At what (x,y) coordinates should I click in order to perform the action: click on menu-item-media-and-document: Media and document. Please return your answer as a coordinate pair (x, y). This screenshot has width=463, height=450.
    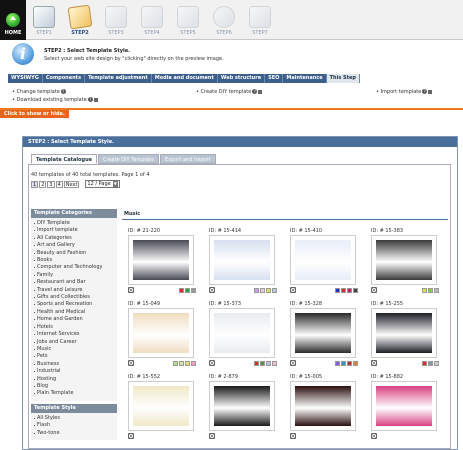
    Looking at the image, I should click on (185, 78).